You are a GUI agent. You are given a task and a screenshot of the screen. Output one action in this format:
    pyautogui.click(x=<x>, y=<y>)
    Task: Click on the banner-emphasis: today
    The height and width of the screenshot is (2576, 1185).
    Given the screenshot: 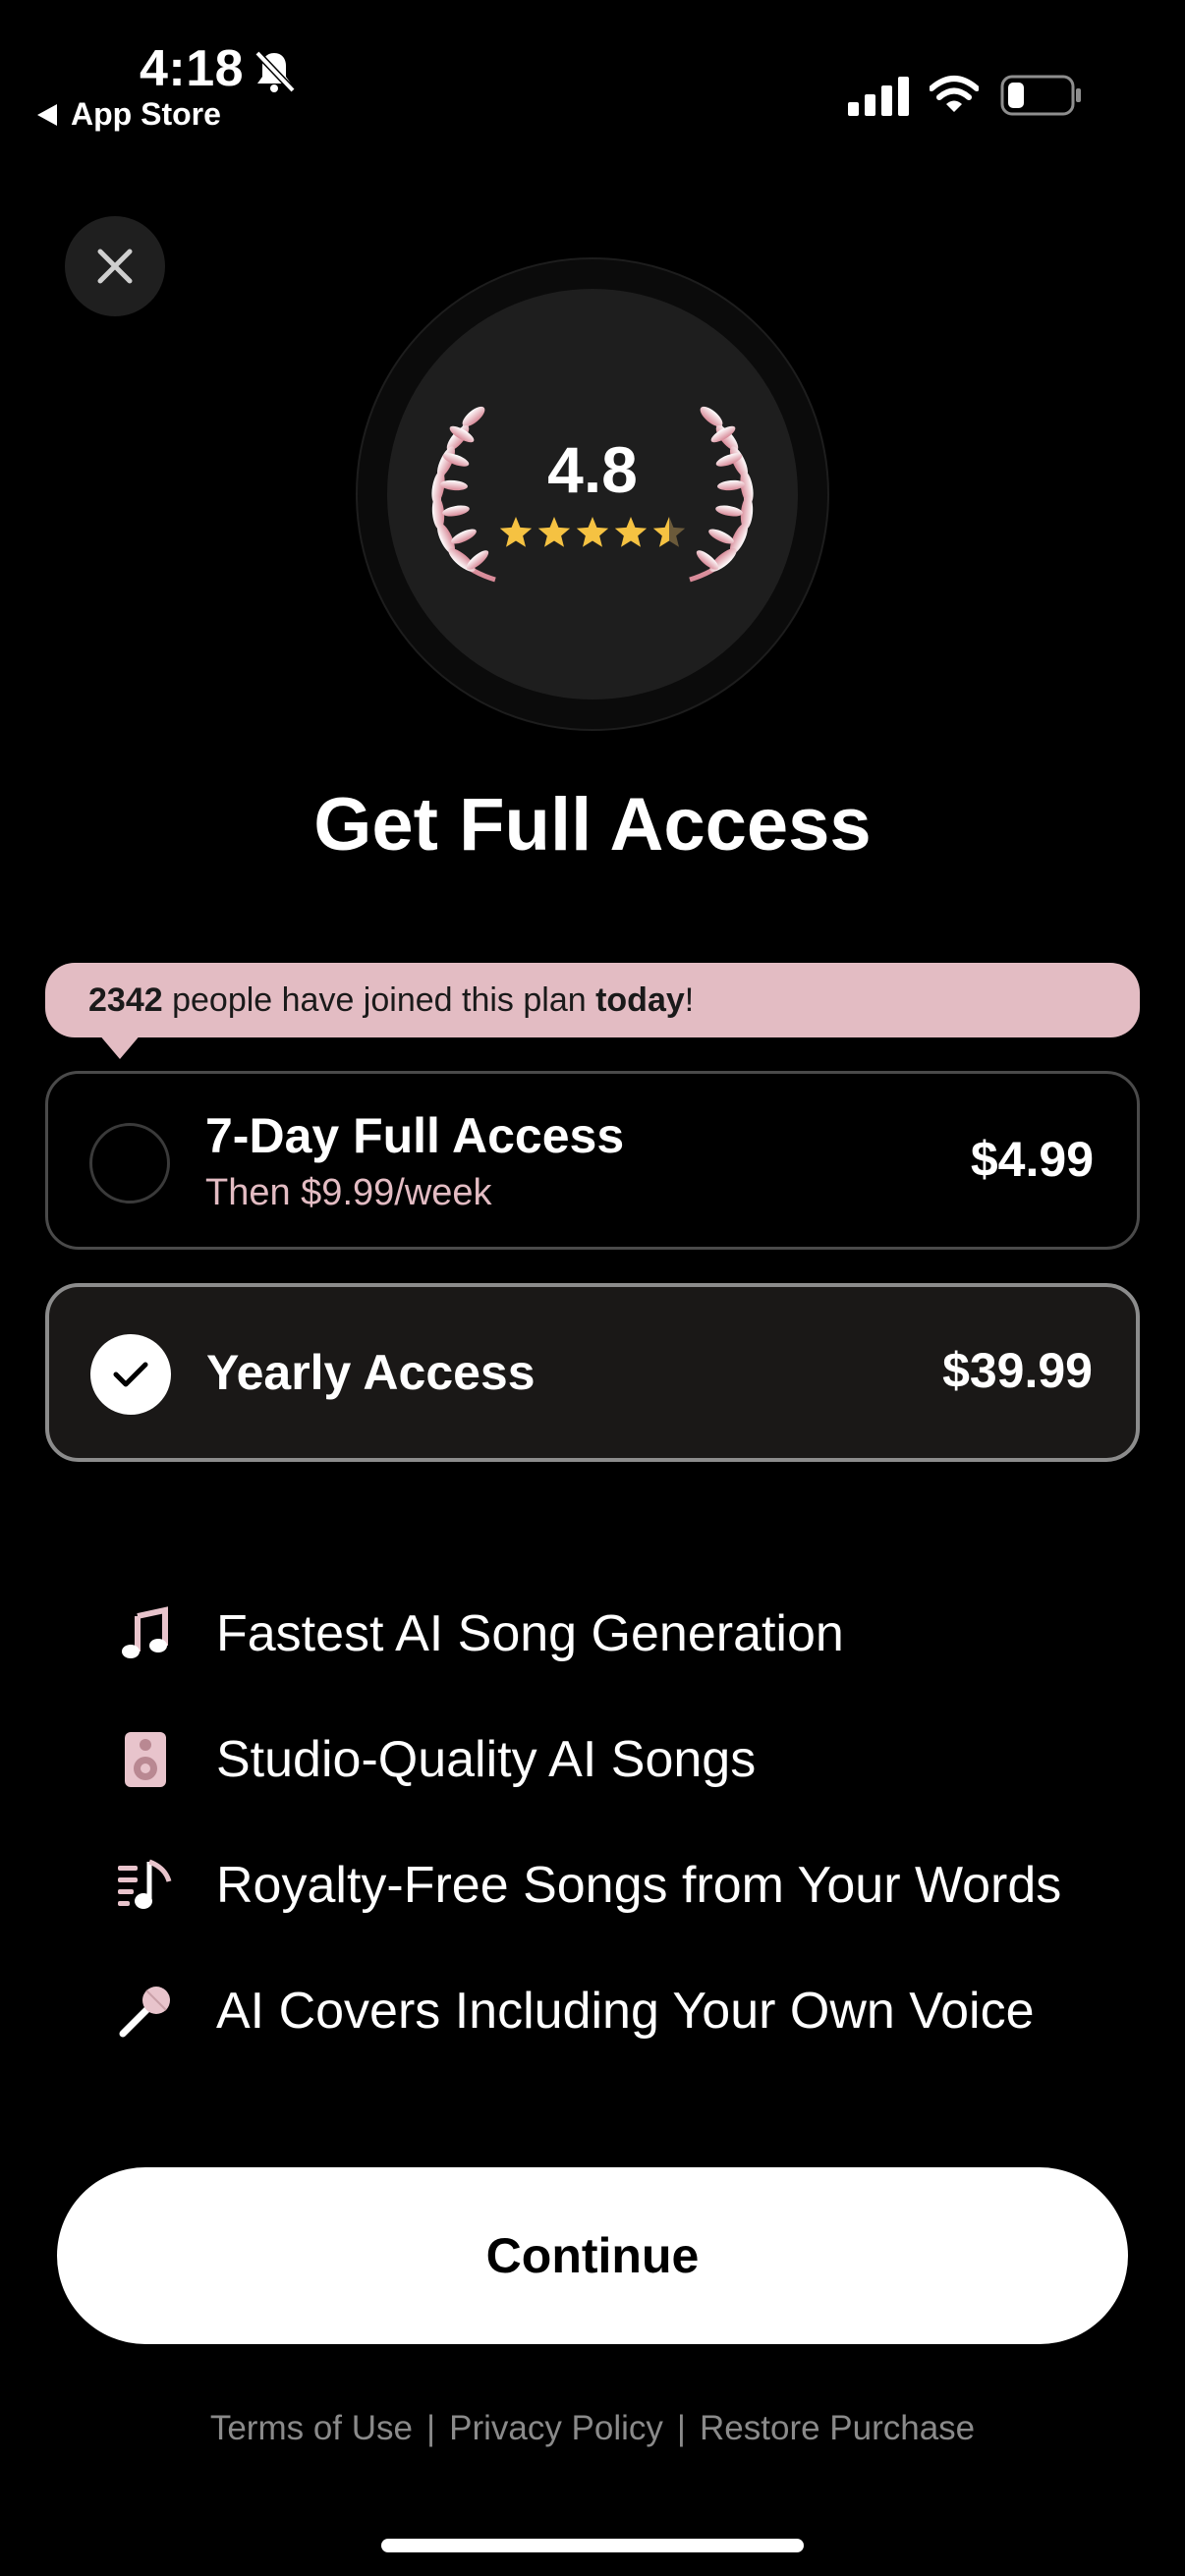 What is the action you would take?
    pyautogui.click(x=640, y=999)
    